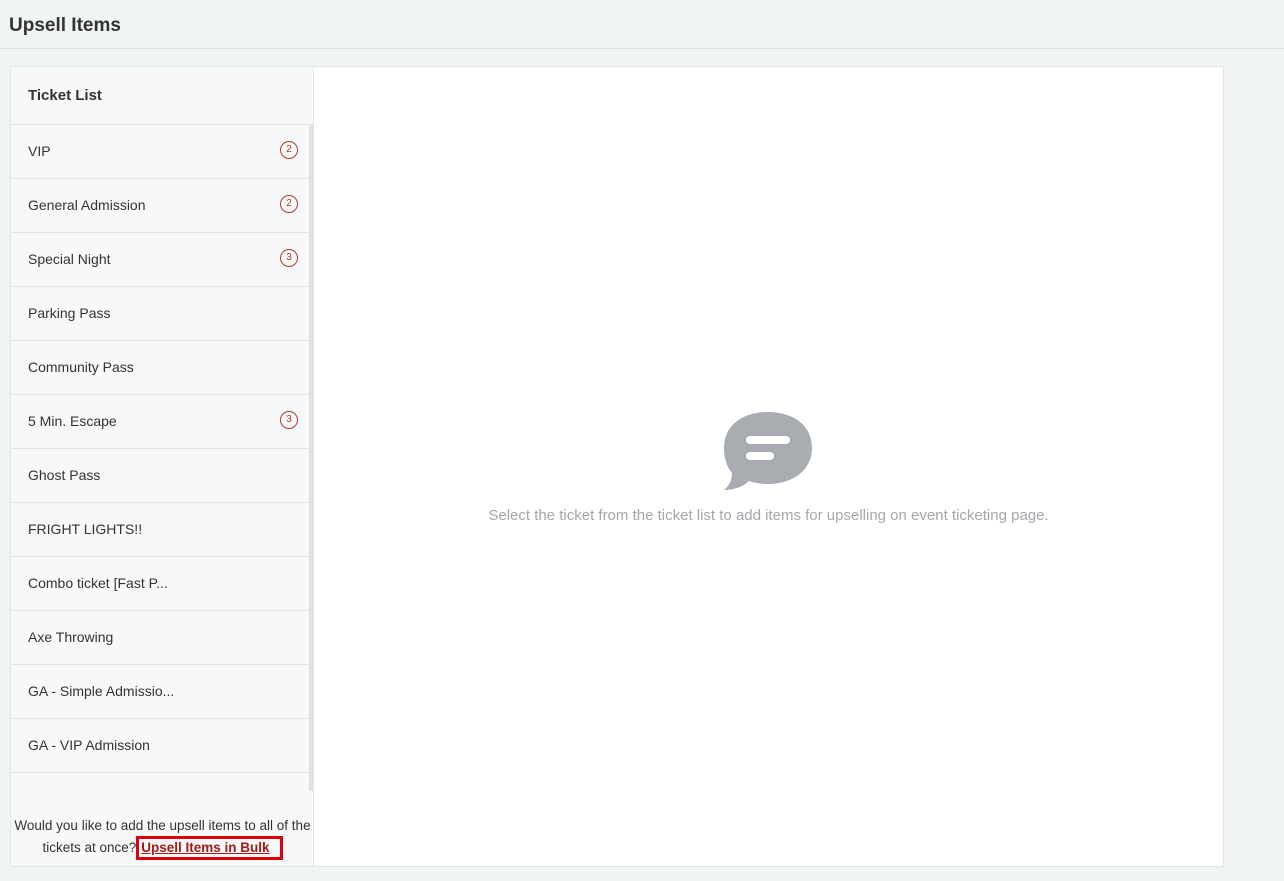 This screenshot has width=1284, height=881. Describe the element at coordinates (160, 638) in the screenshot. I see `ticket-item-axe-throwing: Axe Throwing` at that location.